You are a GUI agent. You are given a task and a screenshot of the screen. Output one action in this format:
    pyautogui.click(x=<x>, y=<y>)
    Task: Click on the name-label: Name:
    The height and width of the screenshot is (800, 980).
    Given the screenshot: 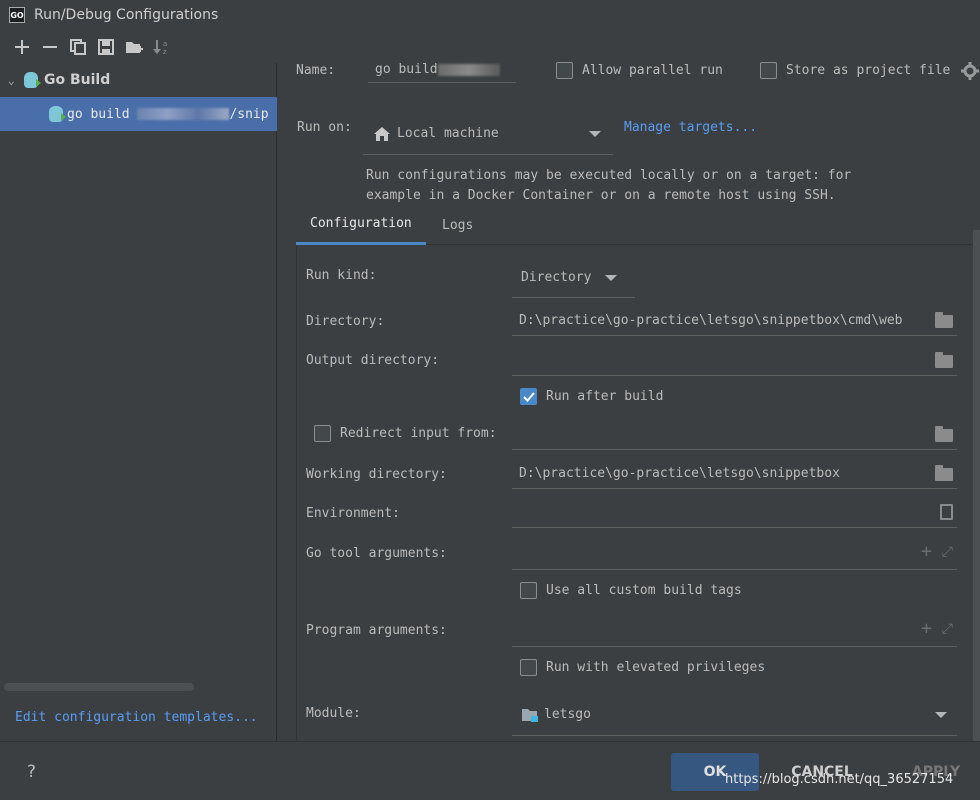 What is the action you would take?
    pyautogui.click(x=316, y=70)
    